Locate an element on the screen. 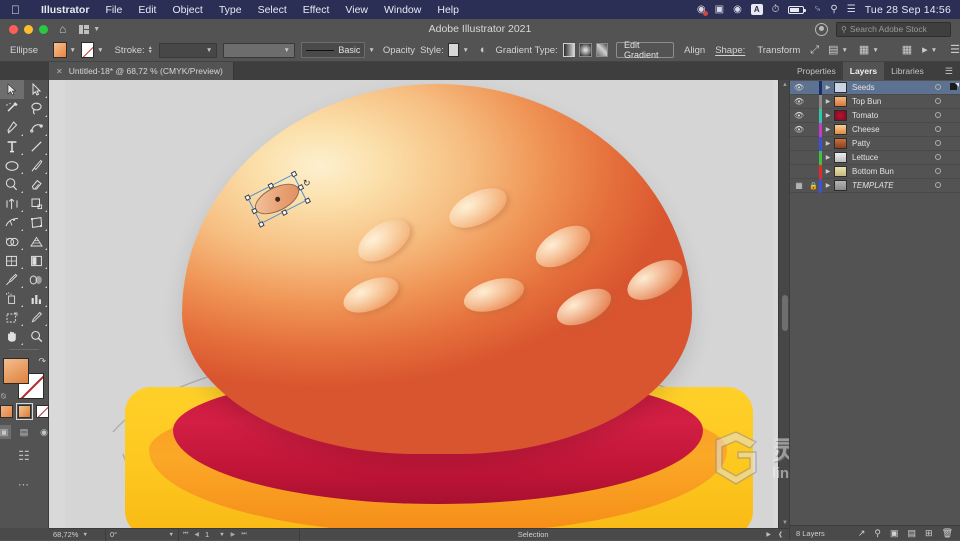  scrollbar-thumb is located at coordinates (784, 313).